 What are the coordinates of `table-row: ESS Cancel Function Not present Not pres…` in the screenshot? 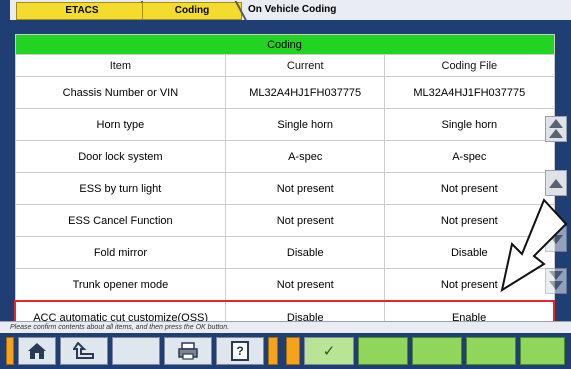 It's located at (284, 220).